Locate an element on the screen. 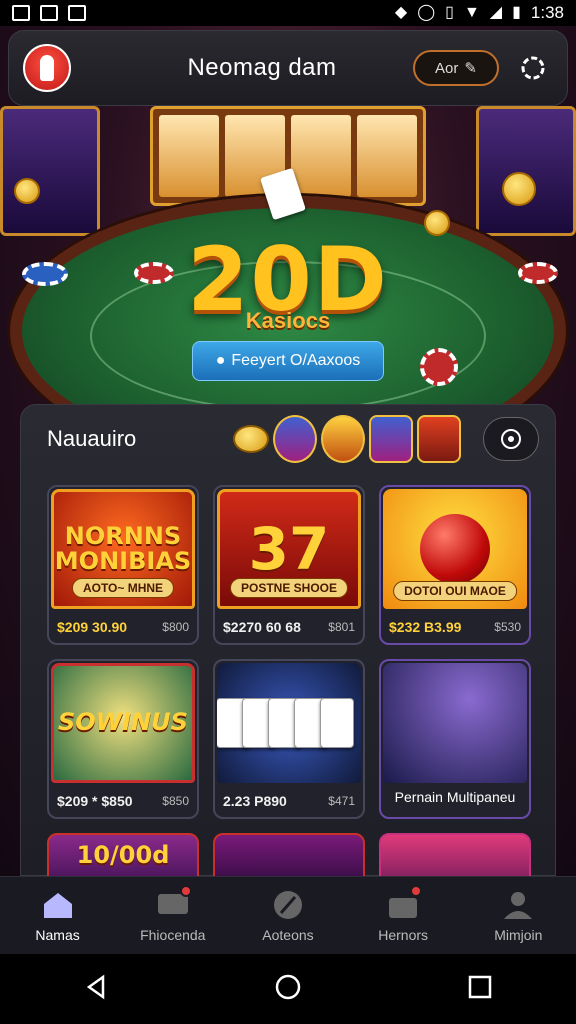  home-icon is located at coordinates (58, 905).